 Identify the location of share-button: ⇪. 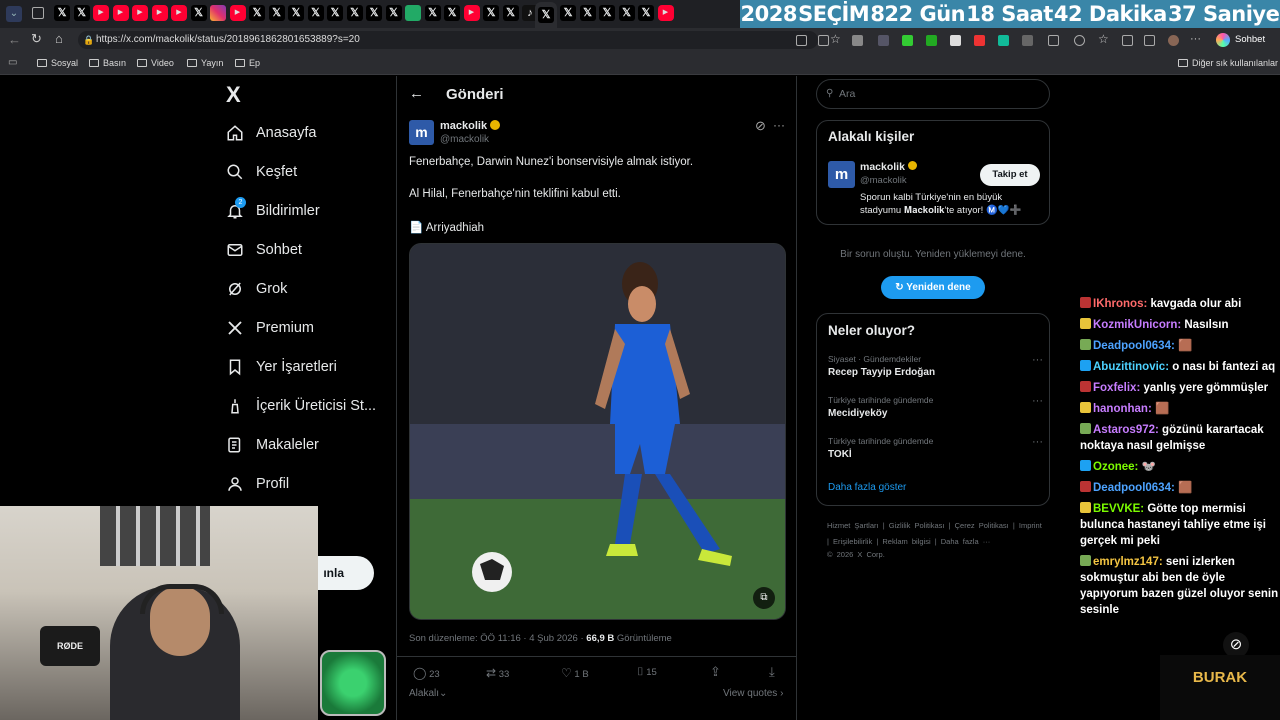
(715, 672).